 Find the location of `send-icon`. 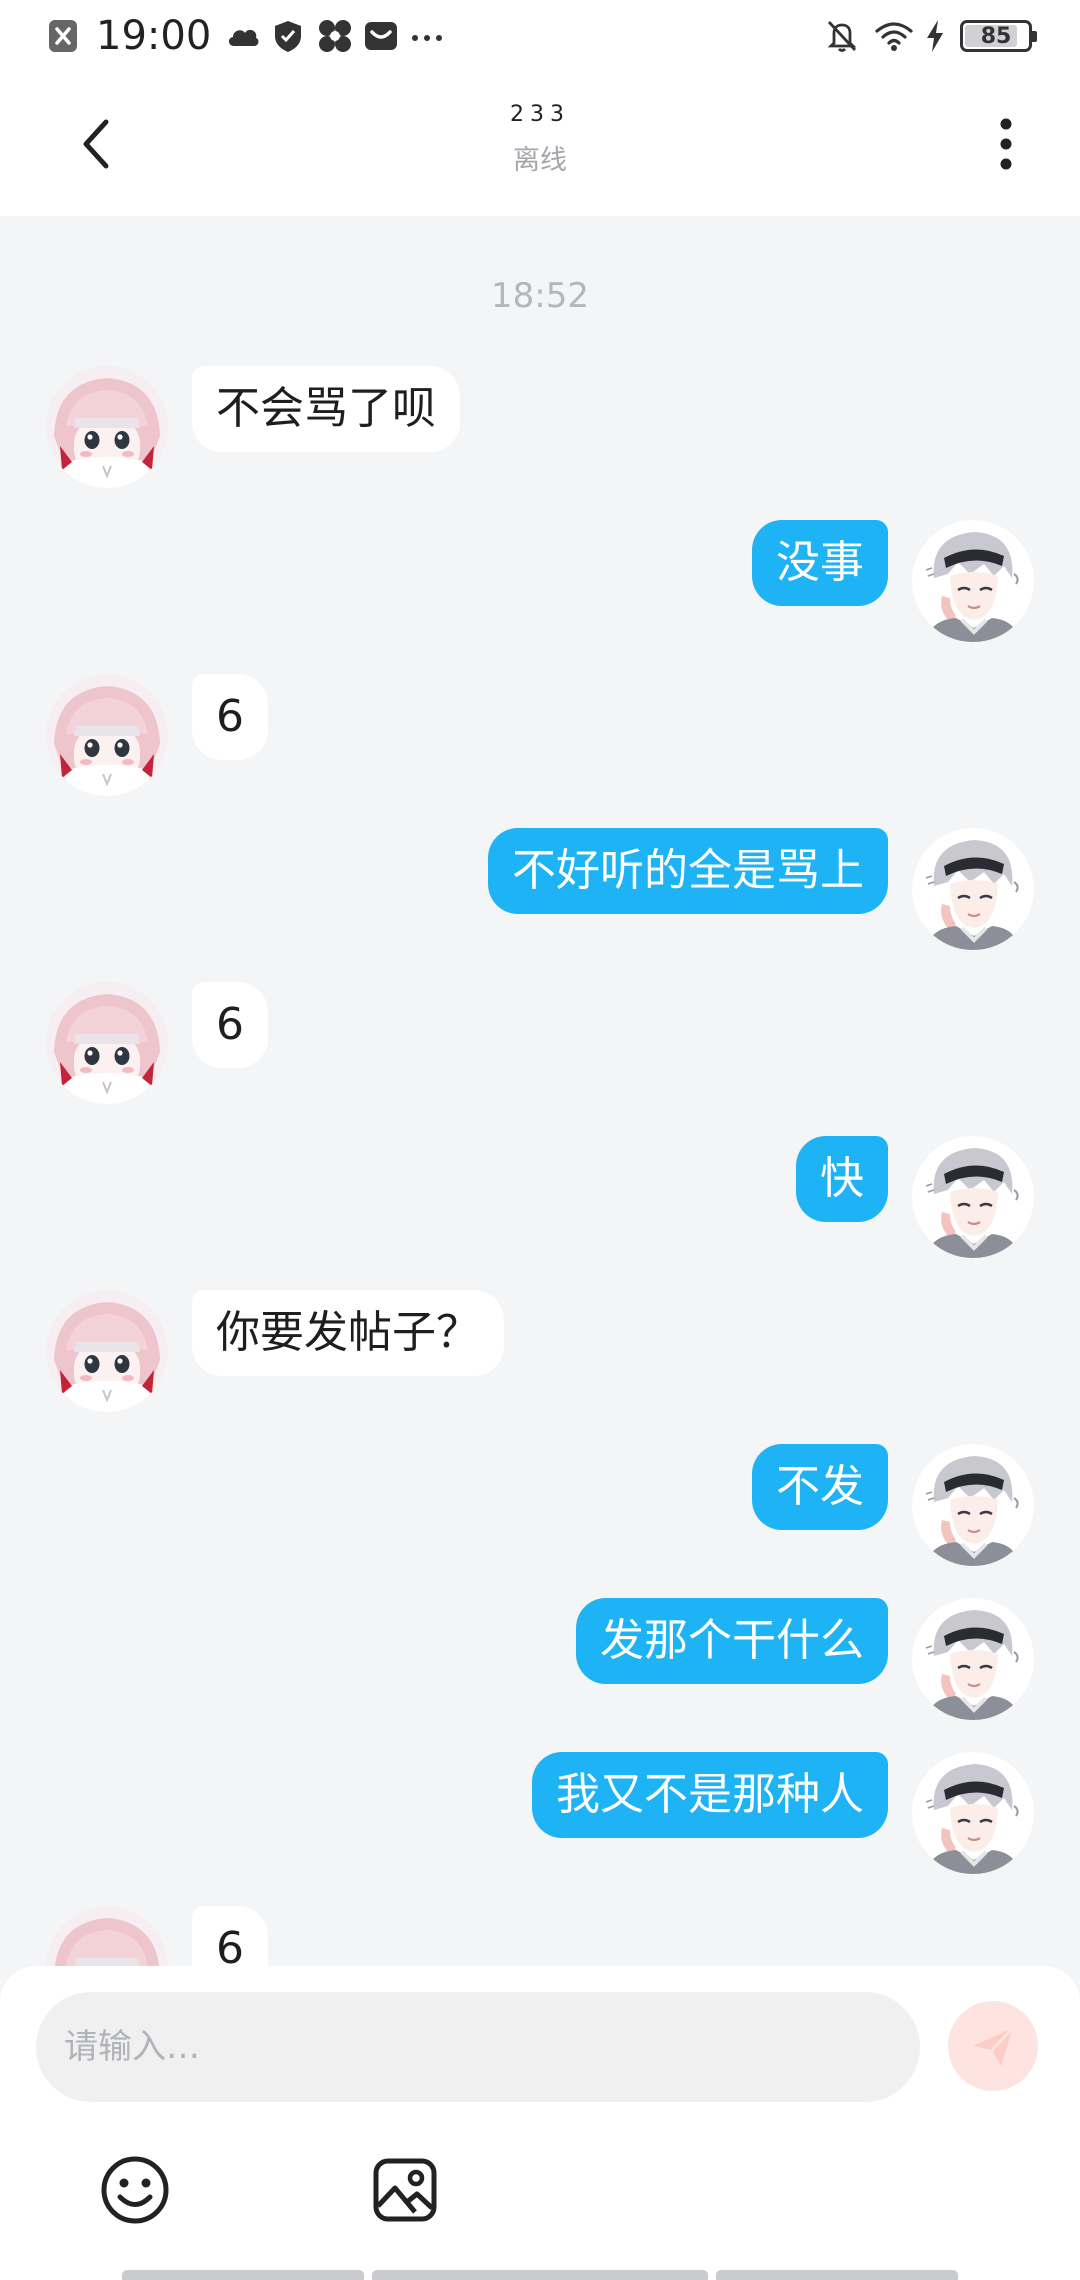

send-icon is located at coordinates (994, 2046).